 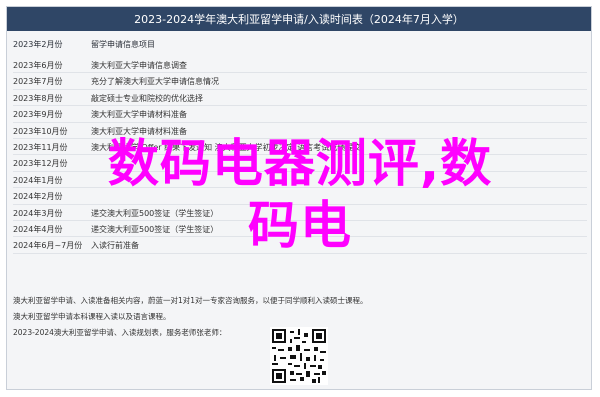 I want to click on table-row: 2023年7月份 充分了解澳大利亚大学申请信息情况, so click(x=300, y=82).